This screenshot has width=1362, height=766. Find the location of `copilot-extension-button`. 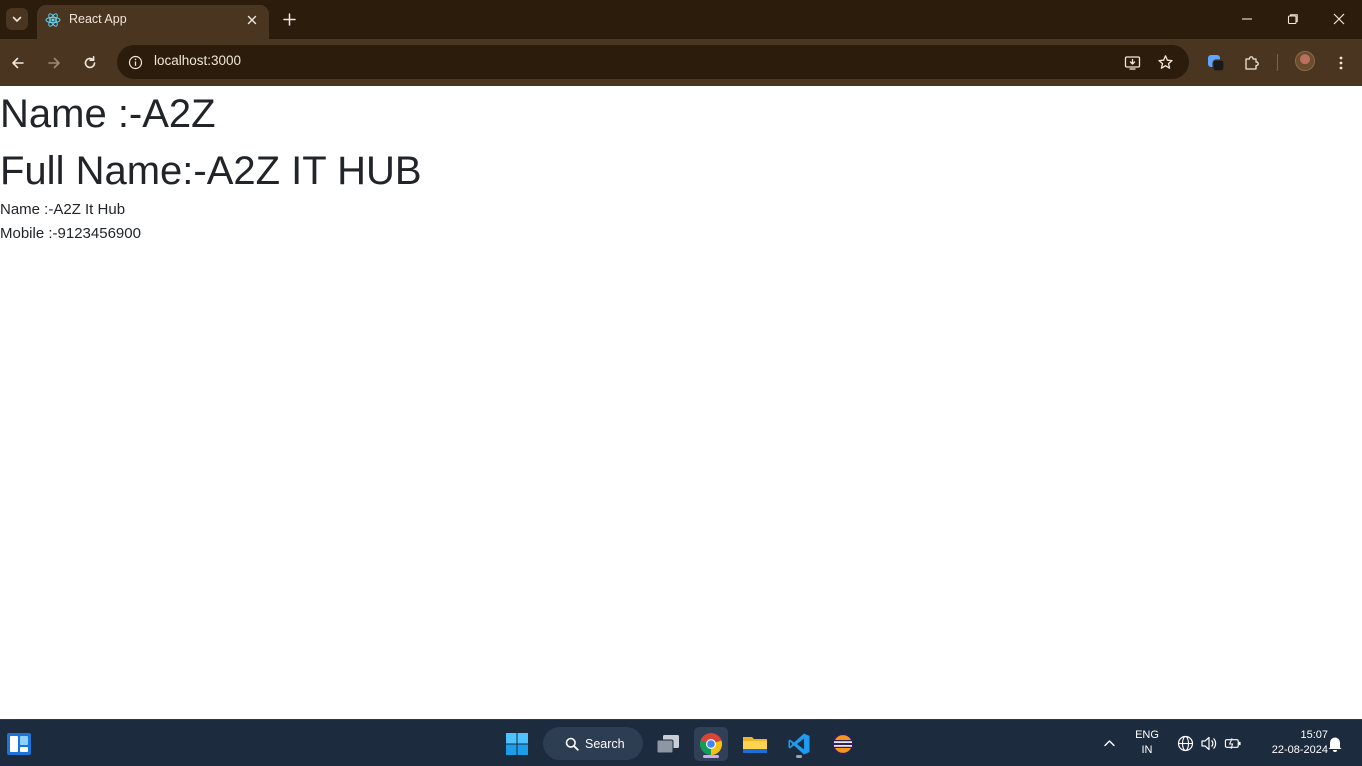

copilot-extension-button is located at coordinates (1216, 63).